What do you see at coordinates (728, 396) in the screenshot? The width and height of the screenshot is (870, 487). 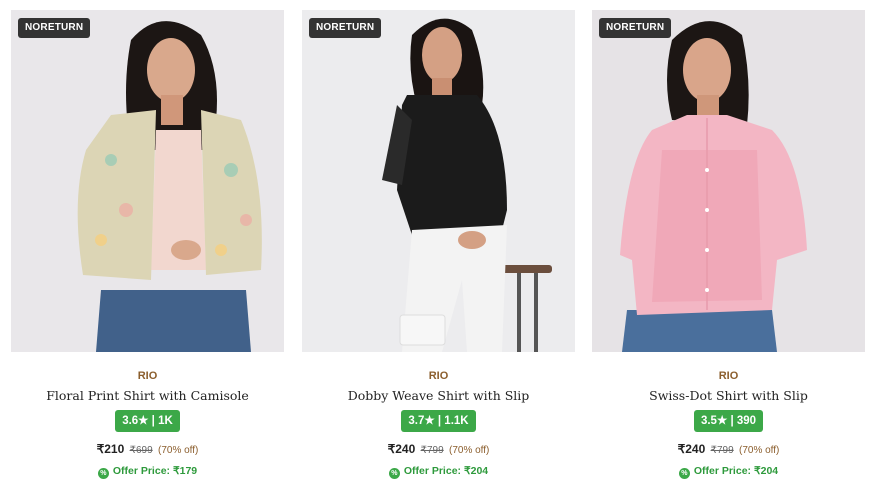 I see `product-name: Swiss-Dot Shirt with Slip` at bounding box center [728, 396].